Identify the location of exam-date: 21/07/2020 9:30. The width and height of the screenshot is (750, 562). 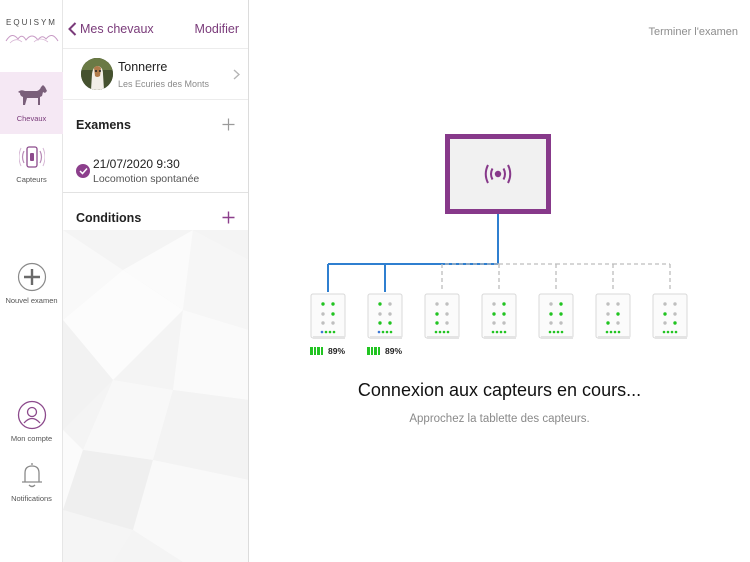
(136, 164).